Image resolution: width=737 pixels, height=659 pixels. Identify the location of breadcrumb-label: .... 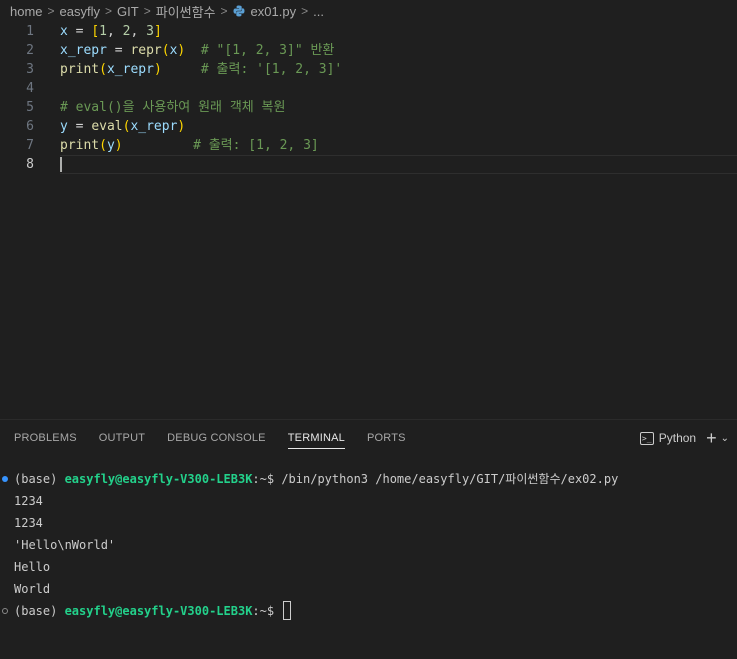
(318, 11).